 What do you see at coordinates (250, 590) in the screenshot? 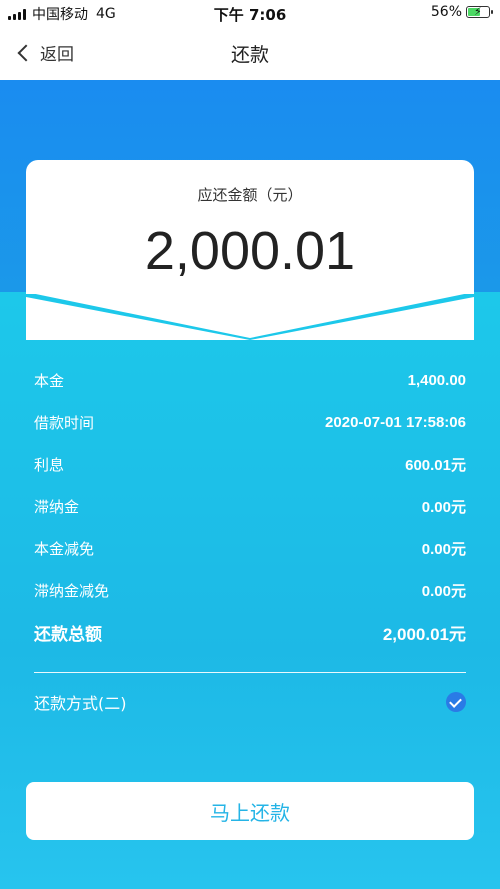
I see `detail-row-late-fee-waiver: 滞纳金减免 0.00元` at bounding box center [250, 590].